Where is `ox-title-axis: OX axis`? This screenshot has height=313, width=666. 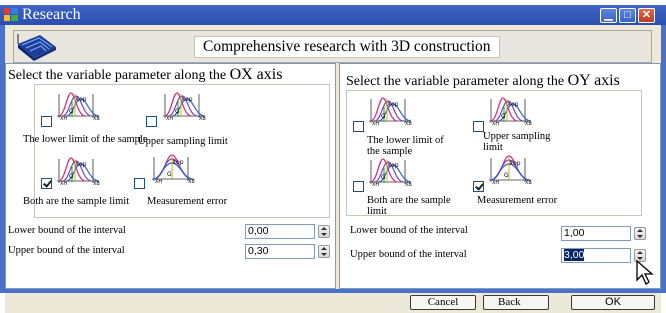
ox-title-axis: OX axis is located at coordinates (256, 74).